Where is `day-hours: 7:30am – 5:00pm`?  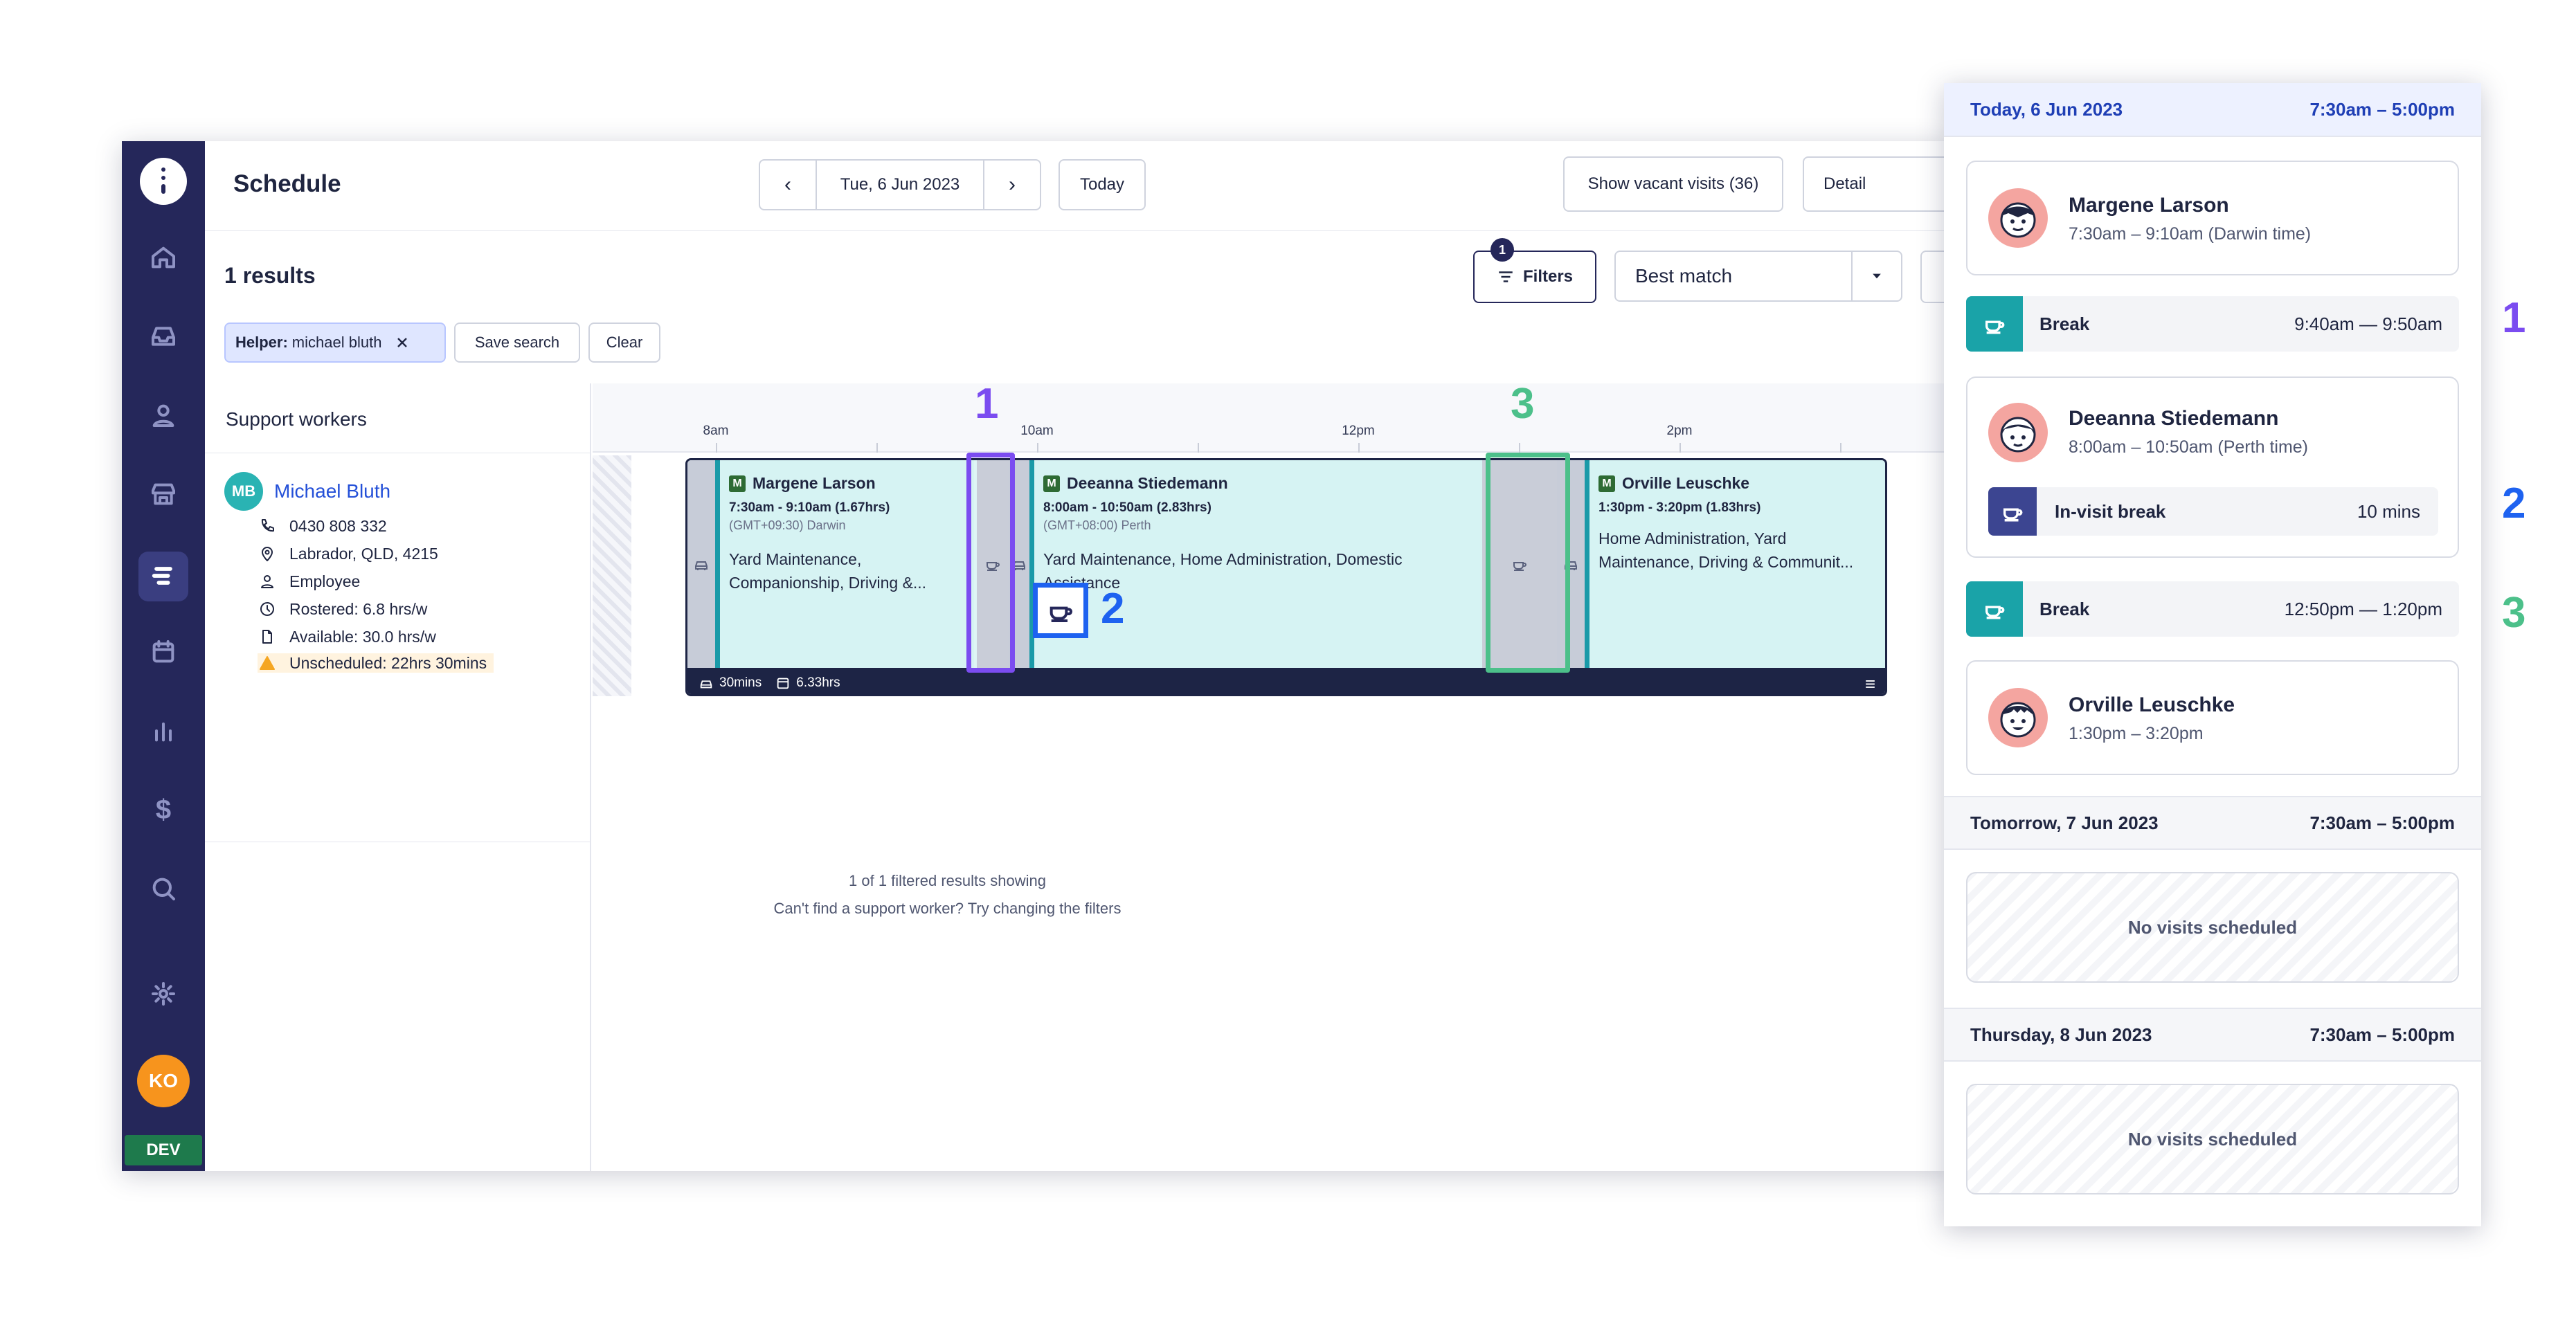 day-hours: 7:30am – 5:00pm is located at coordinates (2382, 822).